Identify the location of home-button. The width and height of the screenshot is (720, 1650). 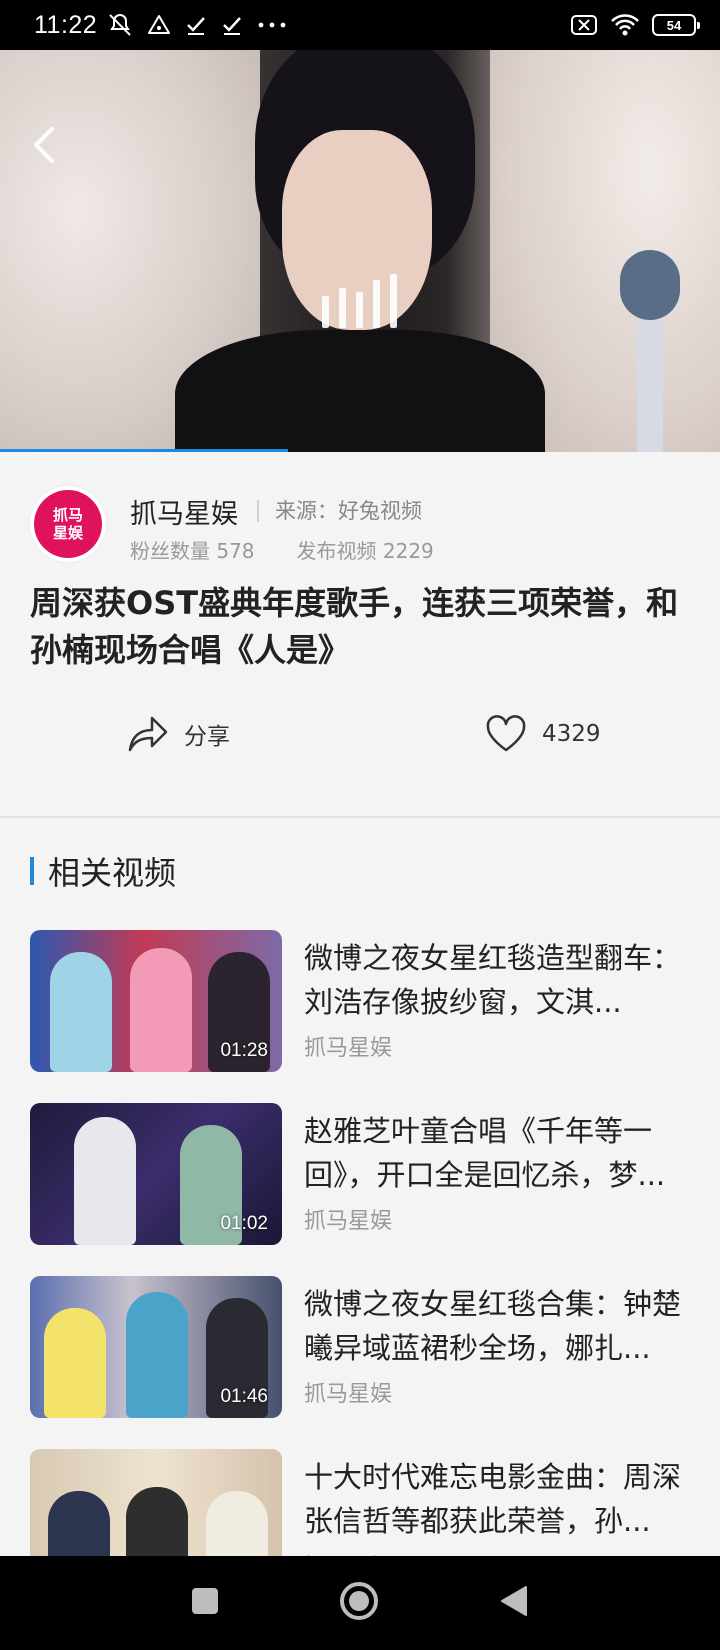
(359, 1603).